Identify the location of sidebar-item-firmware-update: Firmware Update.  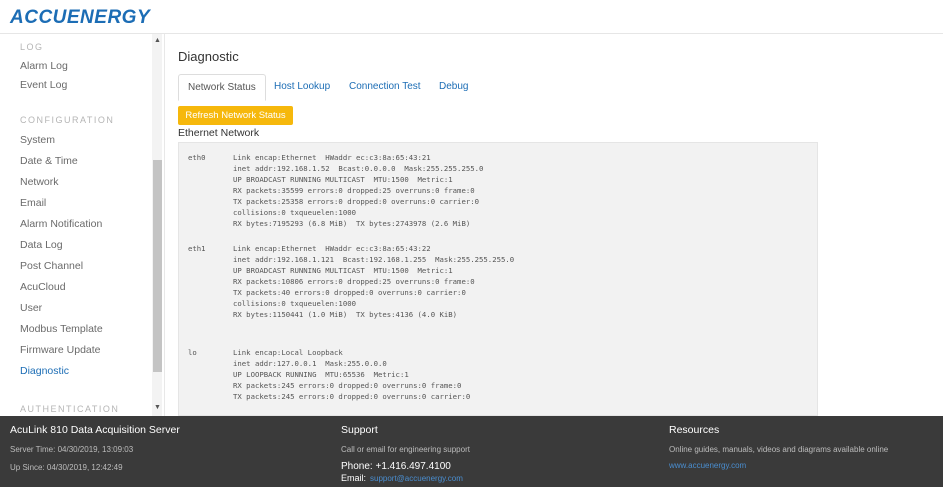
(60, 350).